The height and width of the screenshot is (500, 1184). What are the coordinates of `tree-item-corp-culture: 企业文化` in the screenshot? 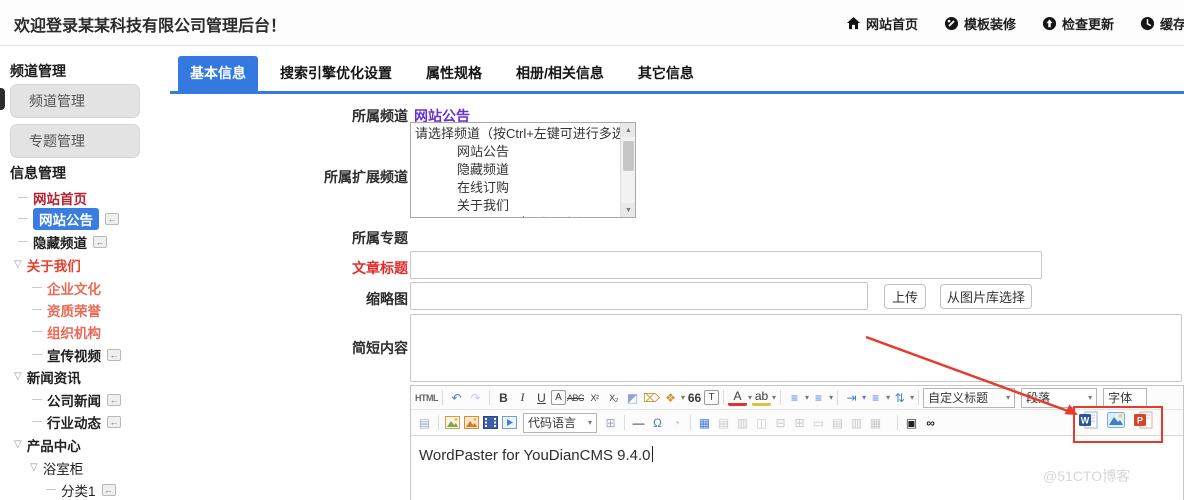 It's located at (86, 287).